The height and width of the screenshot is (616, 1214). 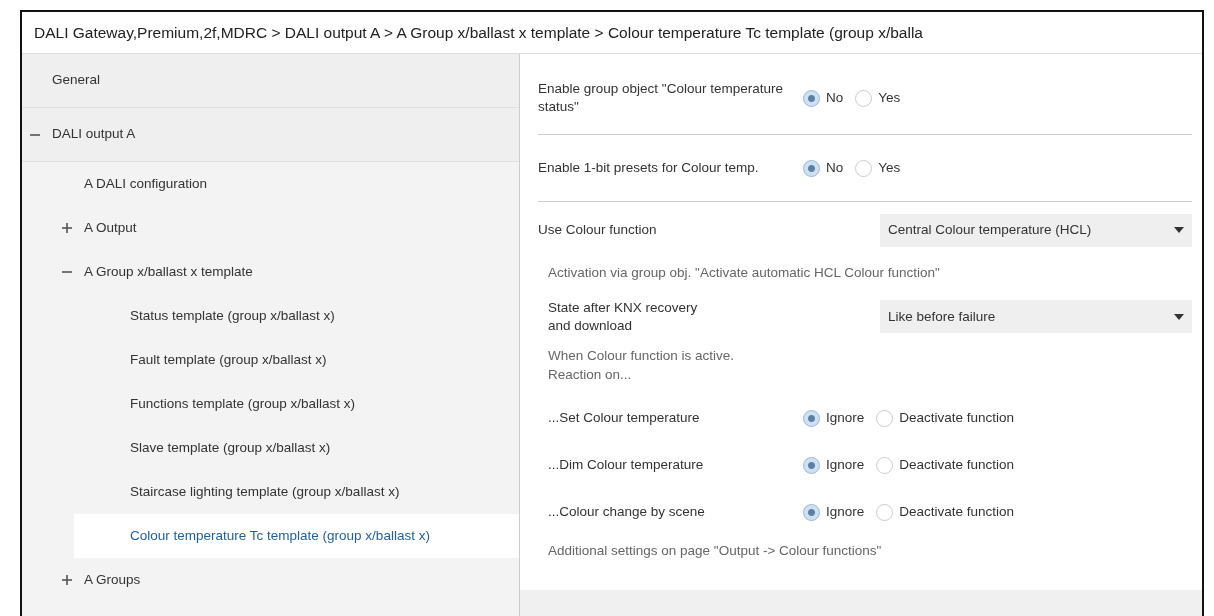 What do you see at coordinates (1036, 317) in the screenshot?
I see `dropdown: Like before failure` at bounding box center [1036, 317].